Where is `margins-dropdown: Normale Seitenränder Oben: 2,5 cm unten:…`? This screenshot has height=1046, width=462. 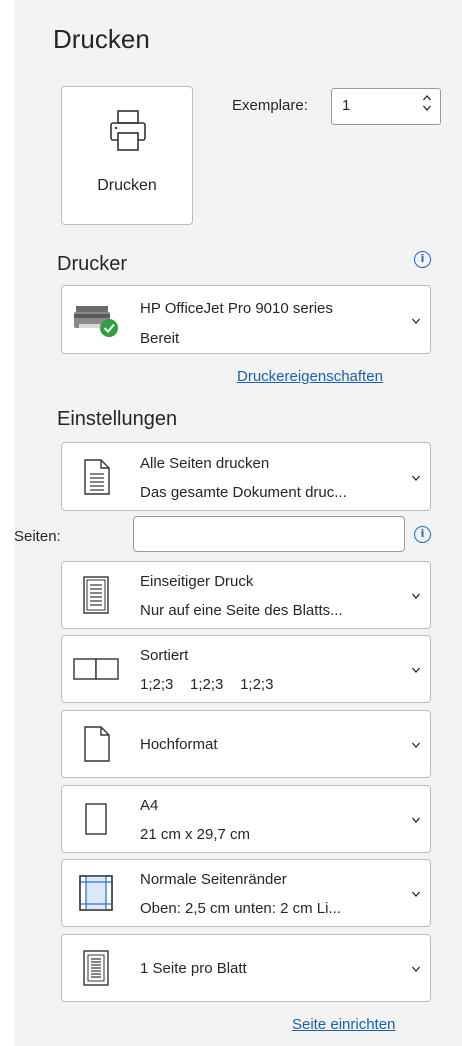 margins-dropdown: Normale Seitenränder Oben: 2,5 cm unten:… is located at coordinates (246, 893).